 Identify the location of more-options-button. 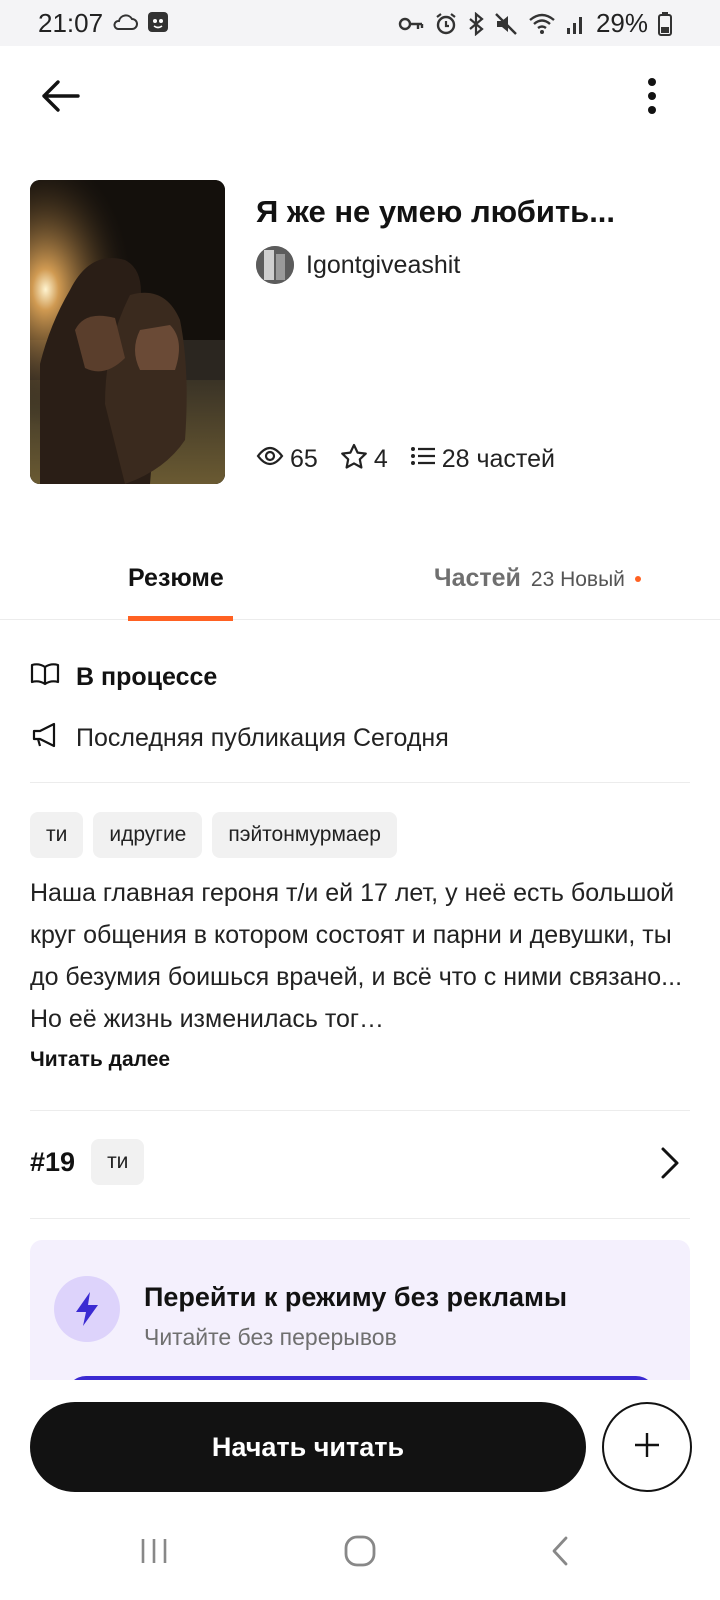
(652, 98).